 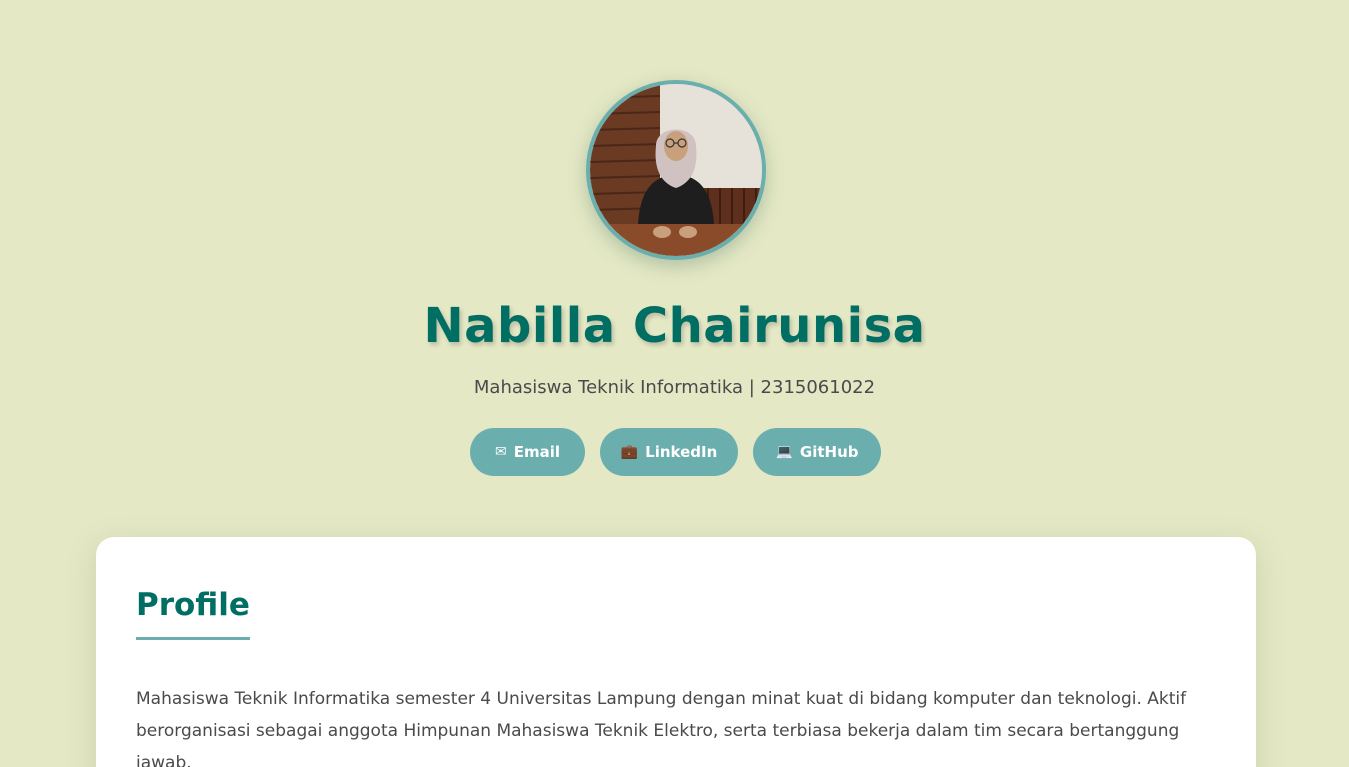 I want to click on email-label: Email, so click(x=537, y=452).